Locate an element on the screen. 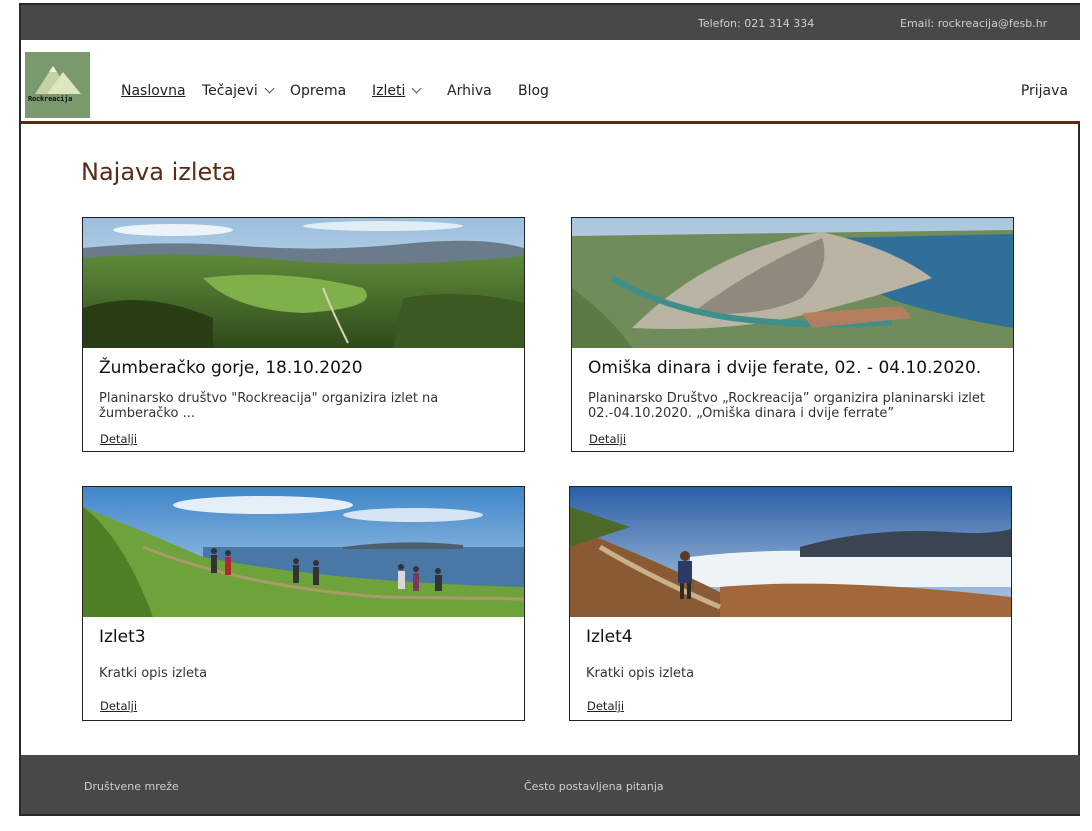 The image size is (1092, 831). nav-item-tecajevi: Tečajevi is located at coordinates (238, 91).